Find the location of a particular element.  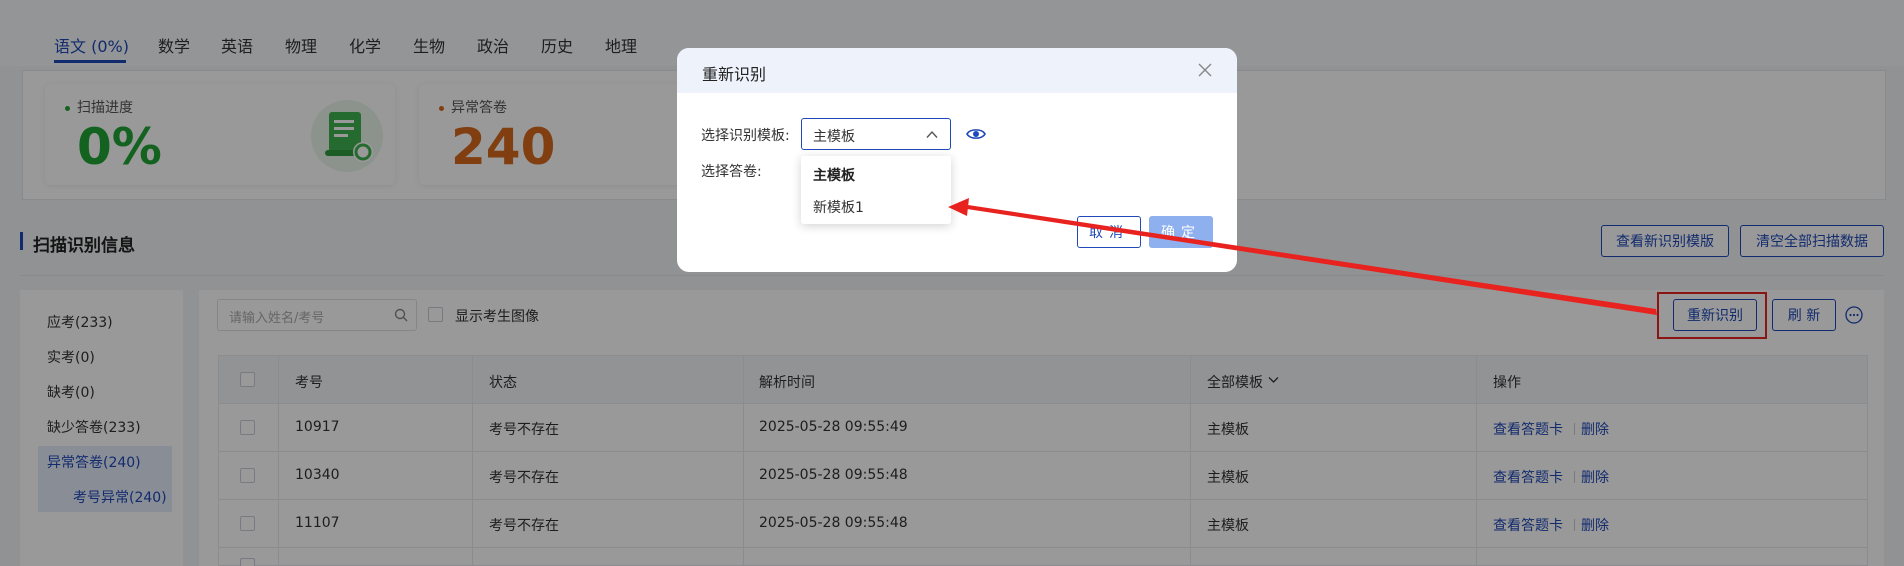

template-dropdown: 主模板 新模板1 is located at coordinates (876, 190).